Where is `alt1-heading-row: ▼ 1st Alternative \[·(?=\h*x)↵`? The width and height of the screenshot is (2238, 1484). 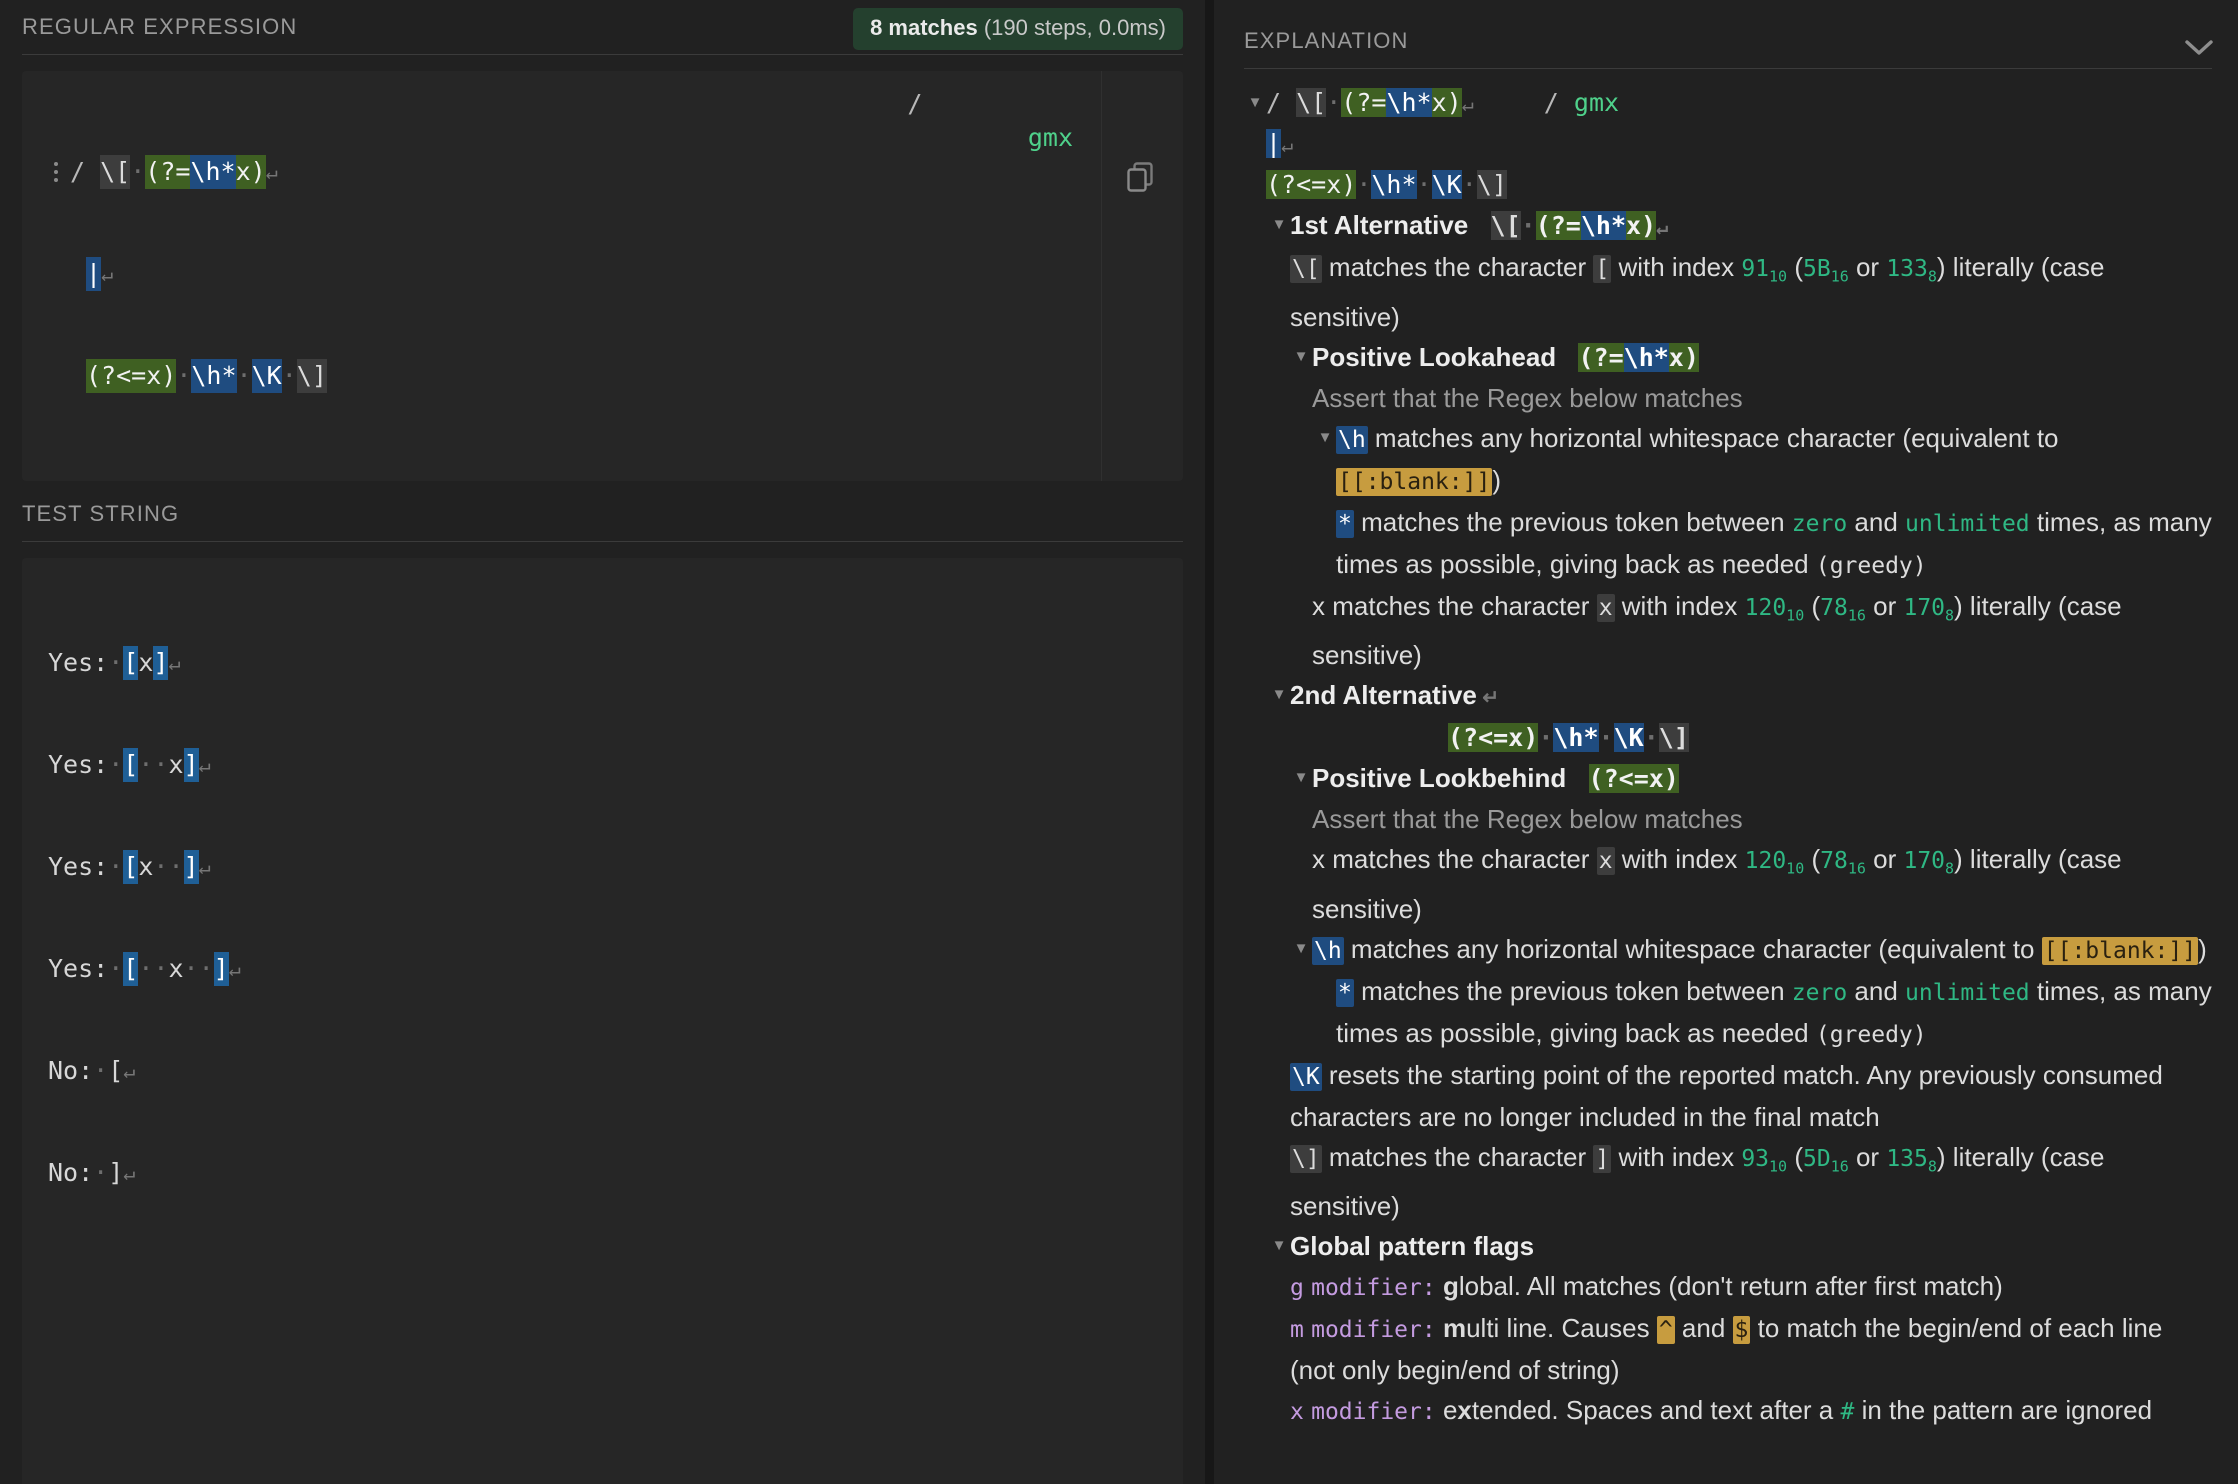 alt1-heading-row: ▼ 1st Alternative \[·(?=\h*x)↵ is located at coordinates (1728, 226).